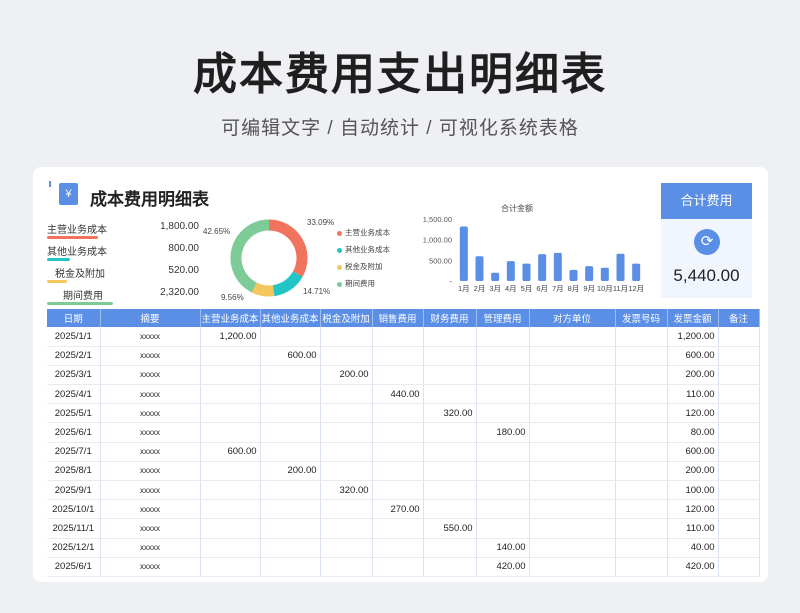 This screenshot has height=613, width=800. Describe the element at coordinates (74, 471) in the screenshot. I see `table-cell: 2025/8/1` at that location.